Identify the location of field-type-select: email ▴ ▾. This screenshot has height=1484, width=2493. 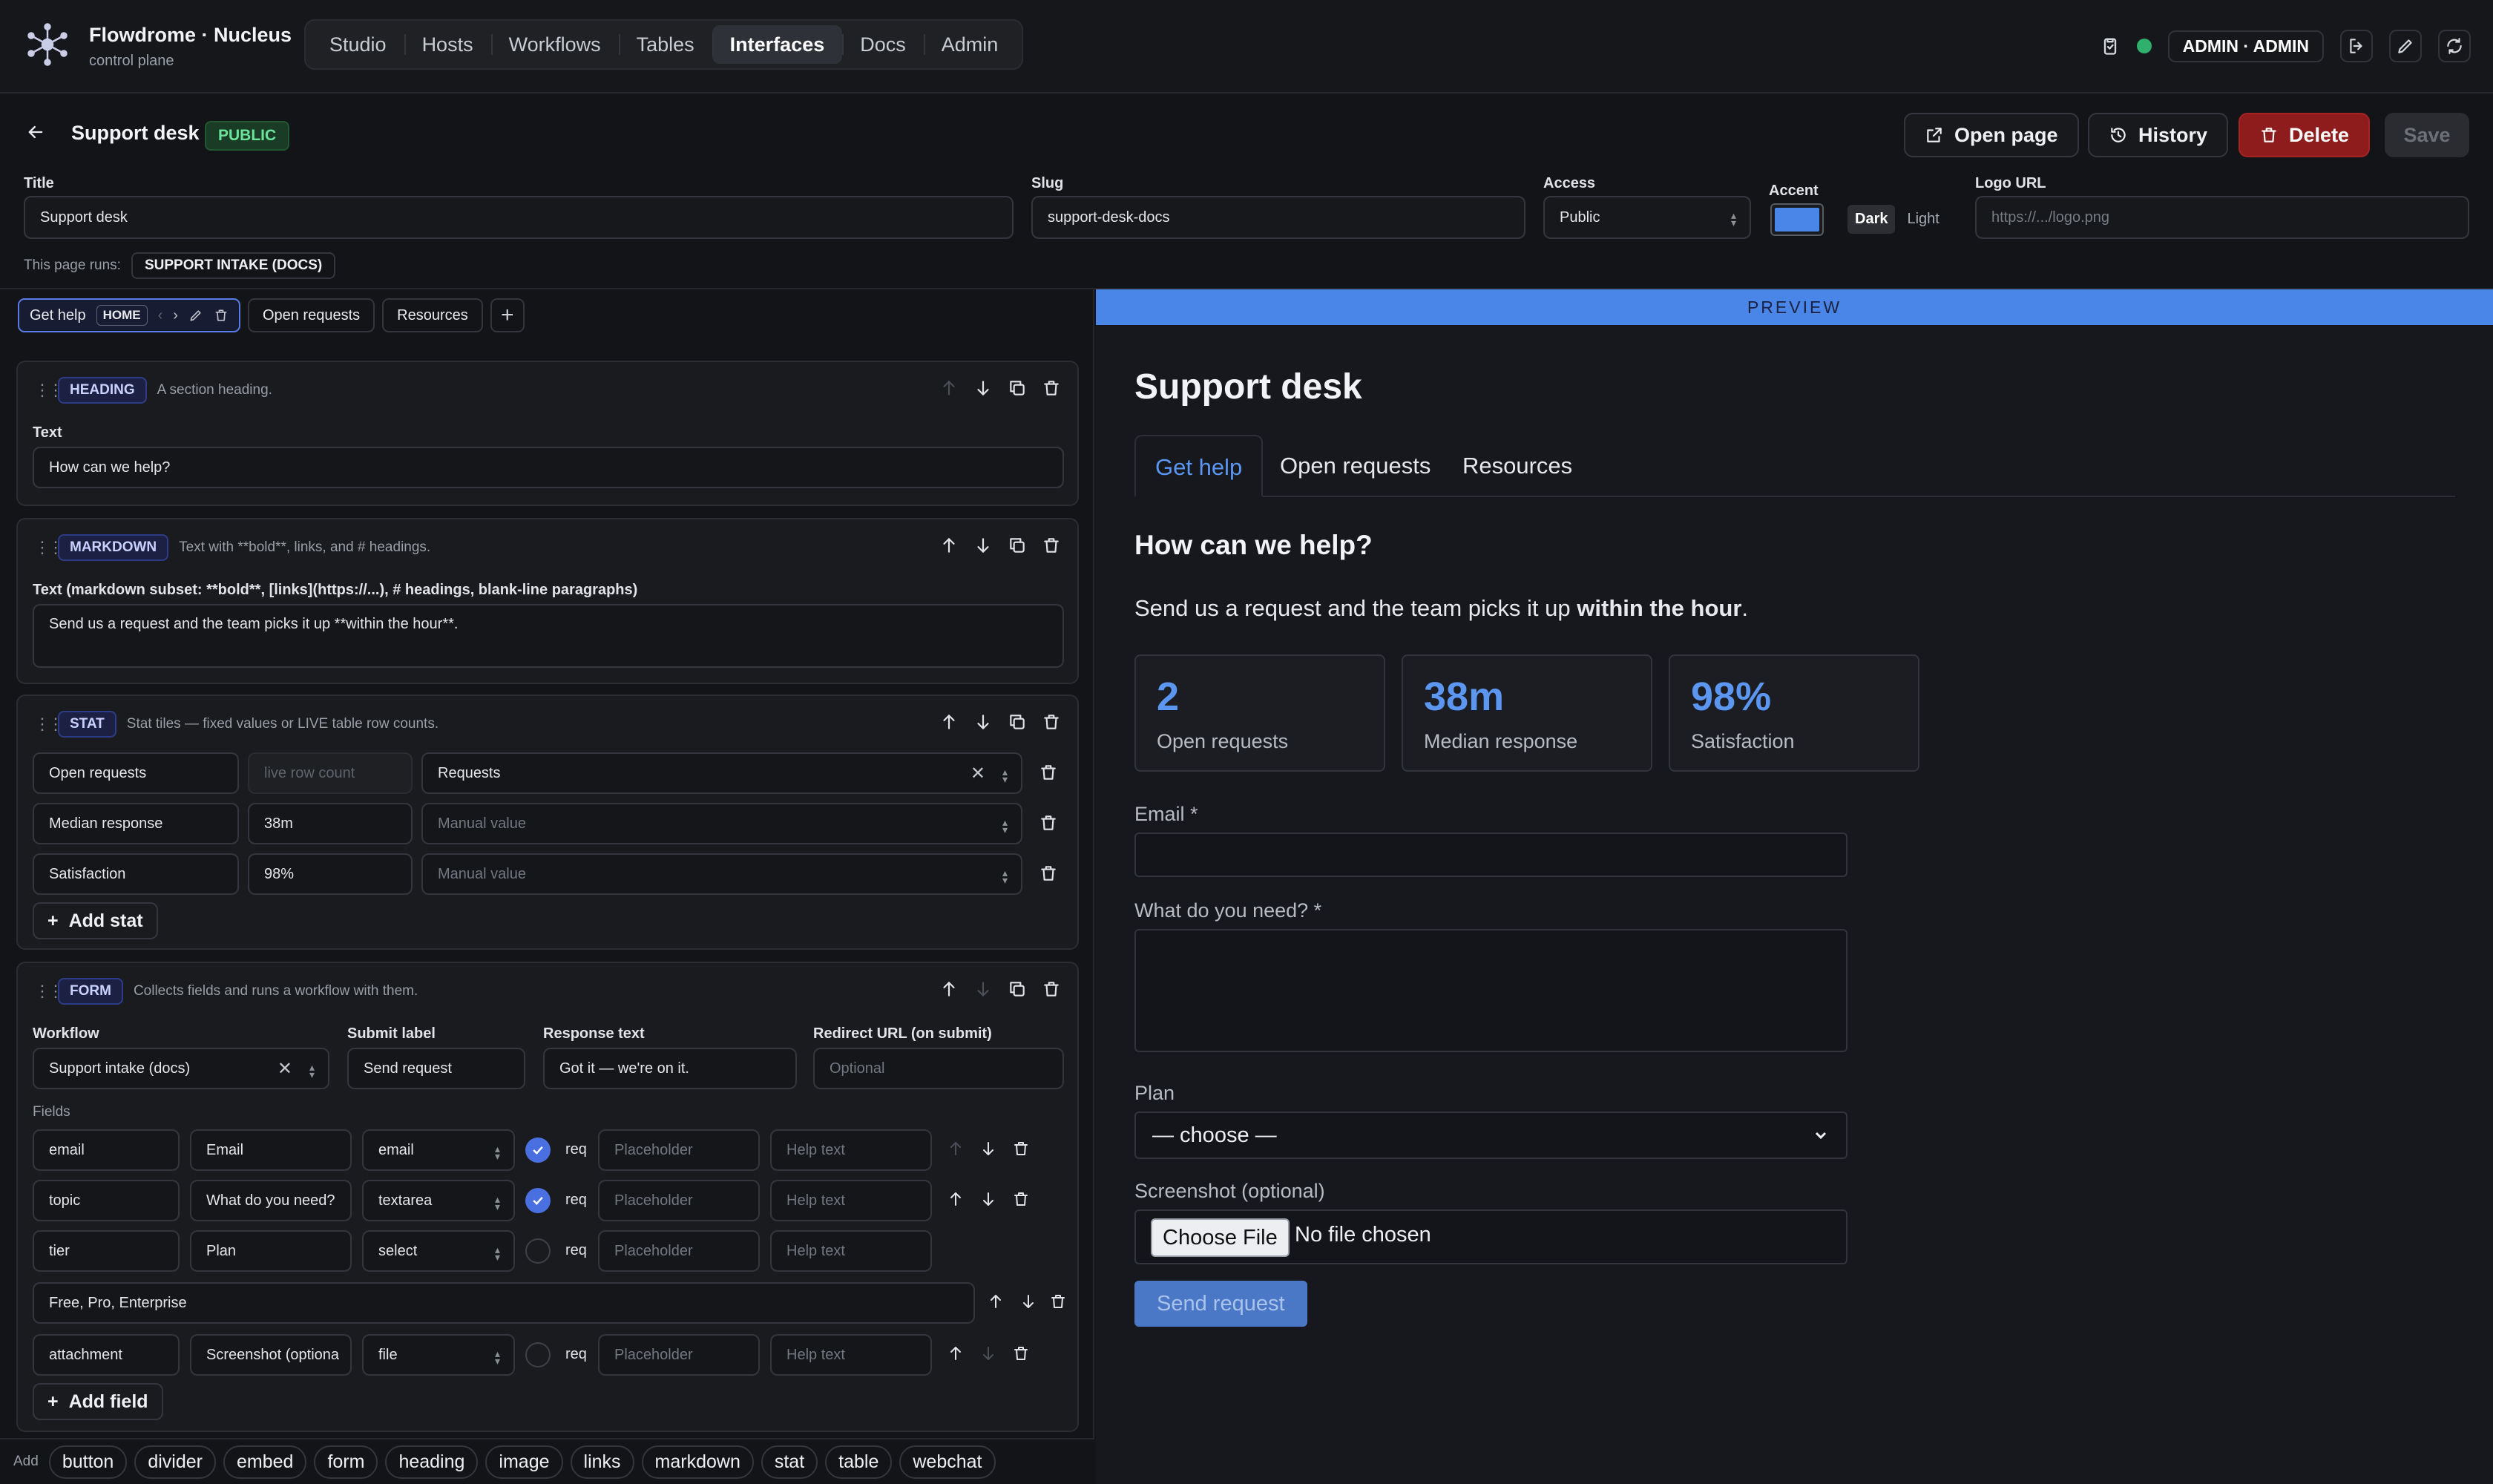
(438, 1150).